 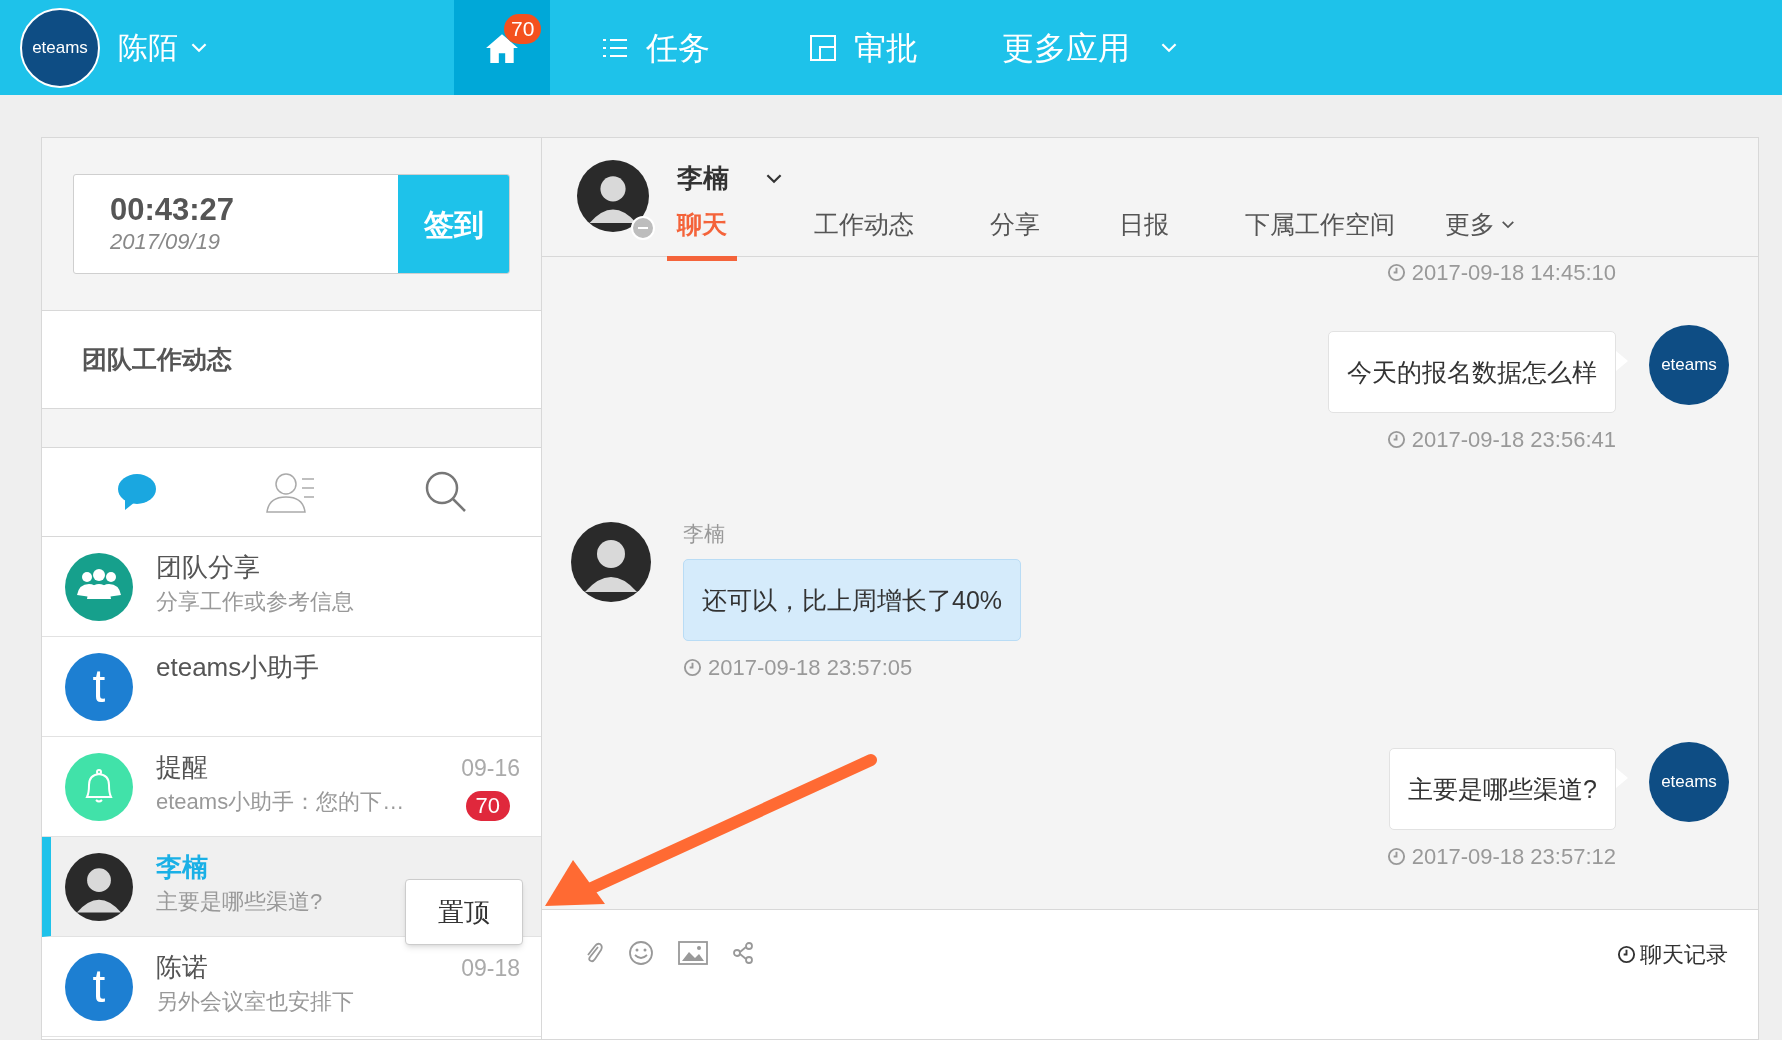 What do you see at coordinates (1513, 272) in the screenshot?
I see `message-time: 2017-09-18 14:45:10` at bounding box center [1513, 272].